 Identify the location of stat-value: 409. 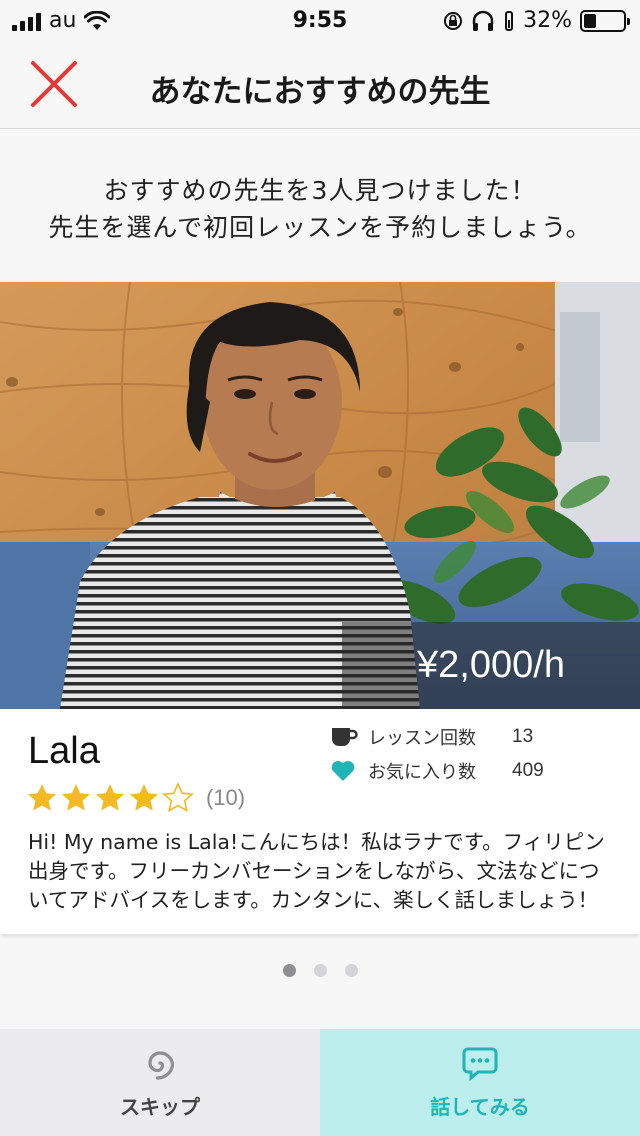
(528, 770).